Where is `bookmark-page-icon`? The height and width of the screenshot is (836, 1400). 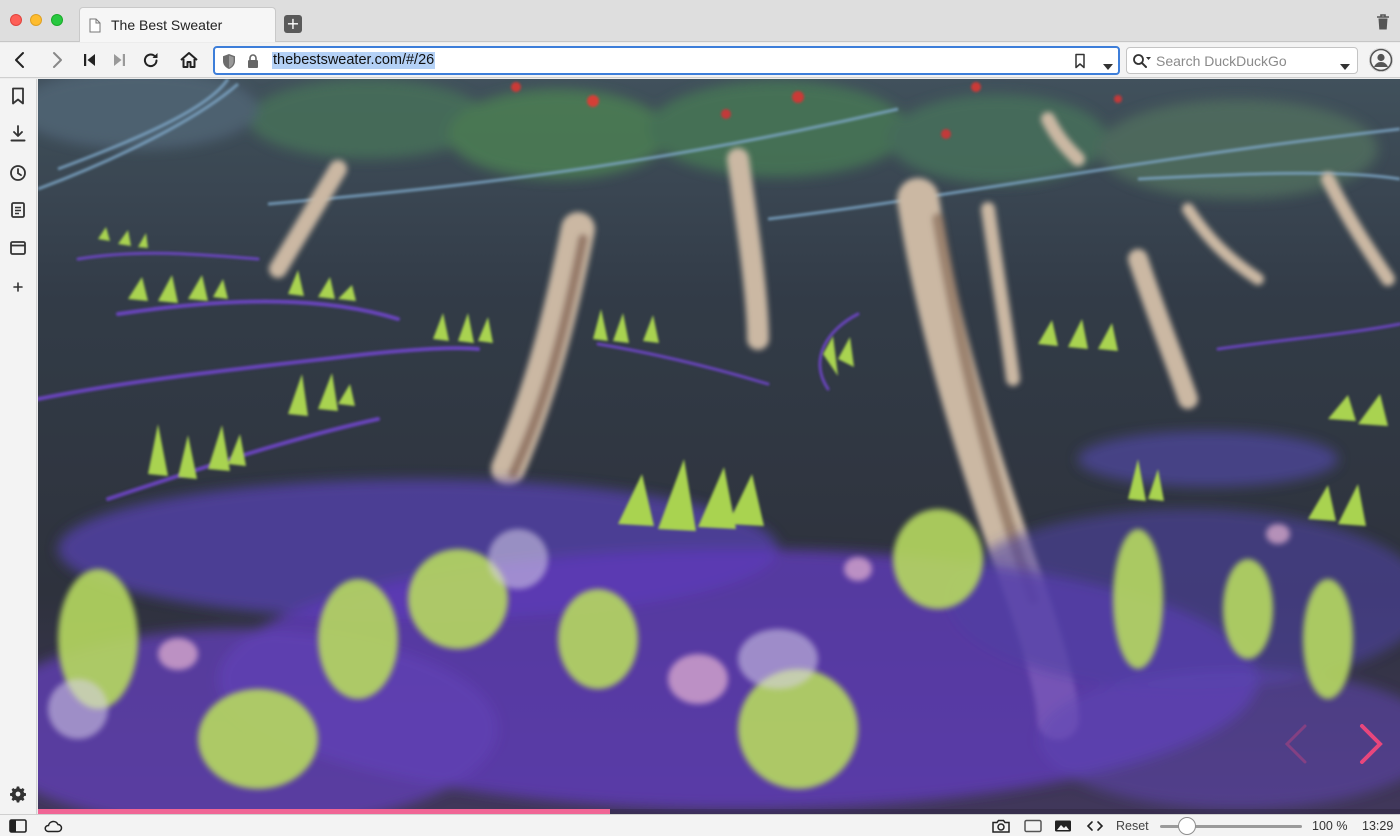 bookmark-page-icon is located at coordinates (1080, 63).